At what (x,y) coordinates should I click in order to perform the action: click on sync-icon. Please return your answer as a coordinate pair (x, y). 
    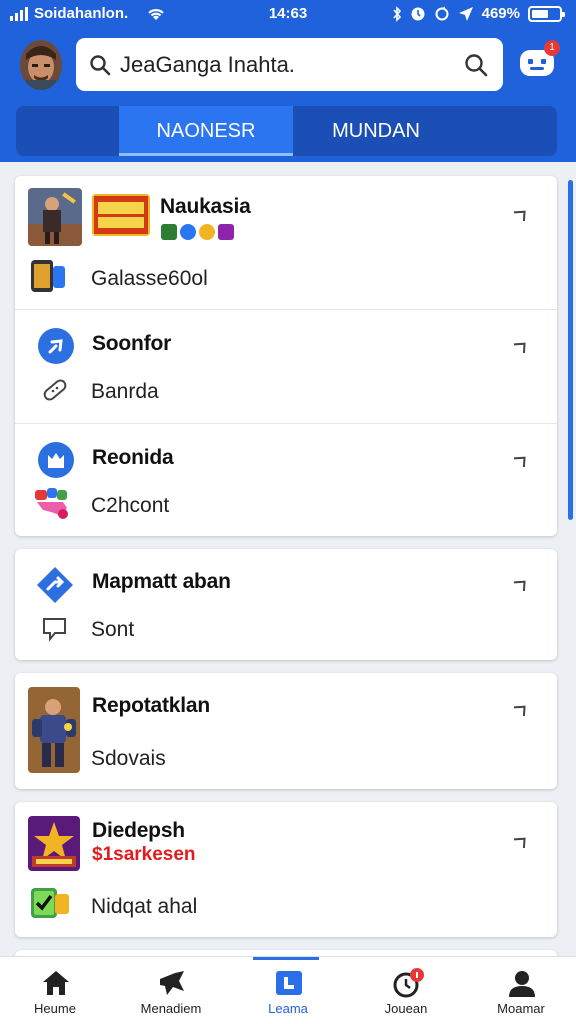
    Looking at the image, I should click on (442, 13).